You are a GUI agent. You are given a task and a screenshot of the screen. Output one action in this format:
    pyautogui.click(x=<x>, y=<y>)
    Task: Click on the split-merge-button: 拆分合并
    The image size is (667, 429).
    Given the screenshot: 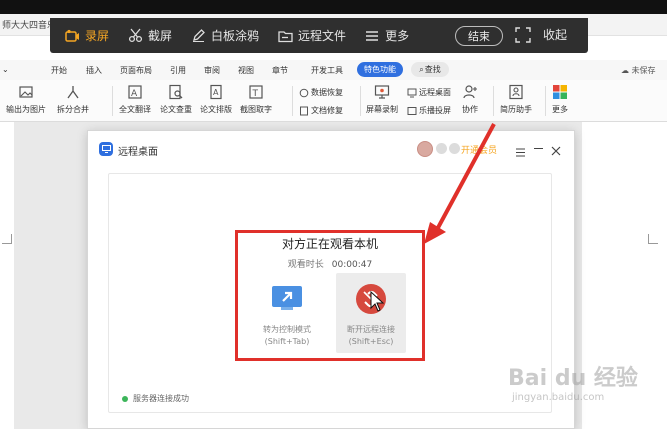 What is the action you would take?
    pyautogui.click(x=73, y=99)
    